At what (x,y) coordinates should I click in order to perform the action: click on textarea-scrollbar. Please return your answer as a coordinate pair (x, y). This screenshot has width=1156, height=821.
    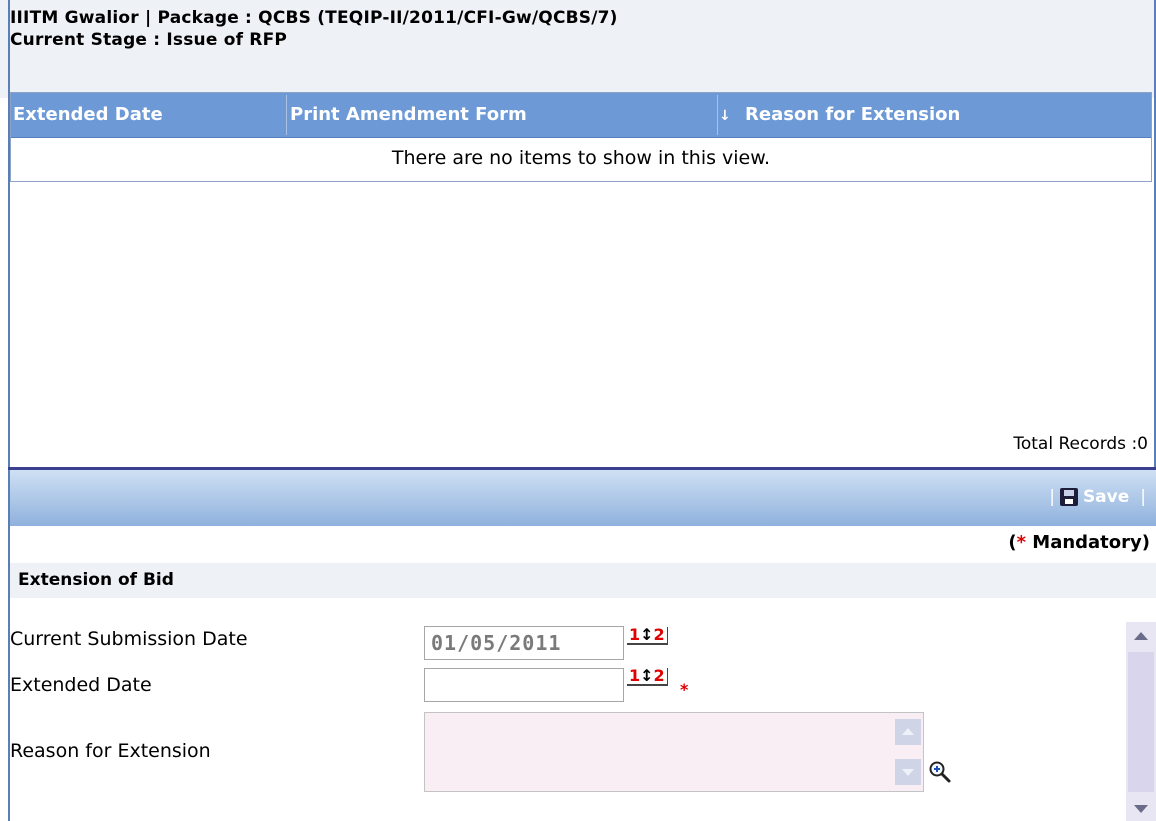
    Looking at the image, I should click on (908, 752).